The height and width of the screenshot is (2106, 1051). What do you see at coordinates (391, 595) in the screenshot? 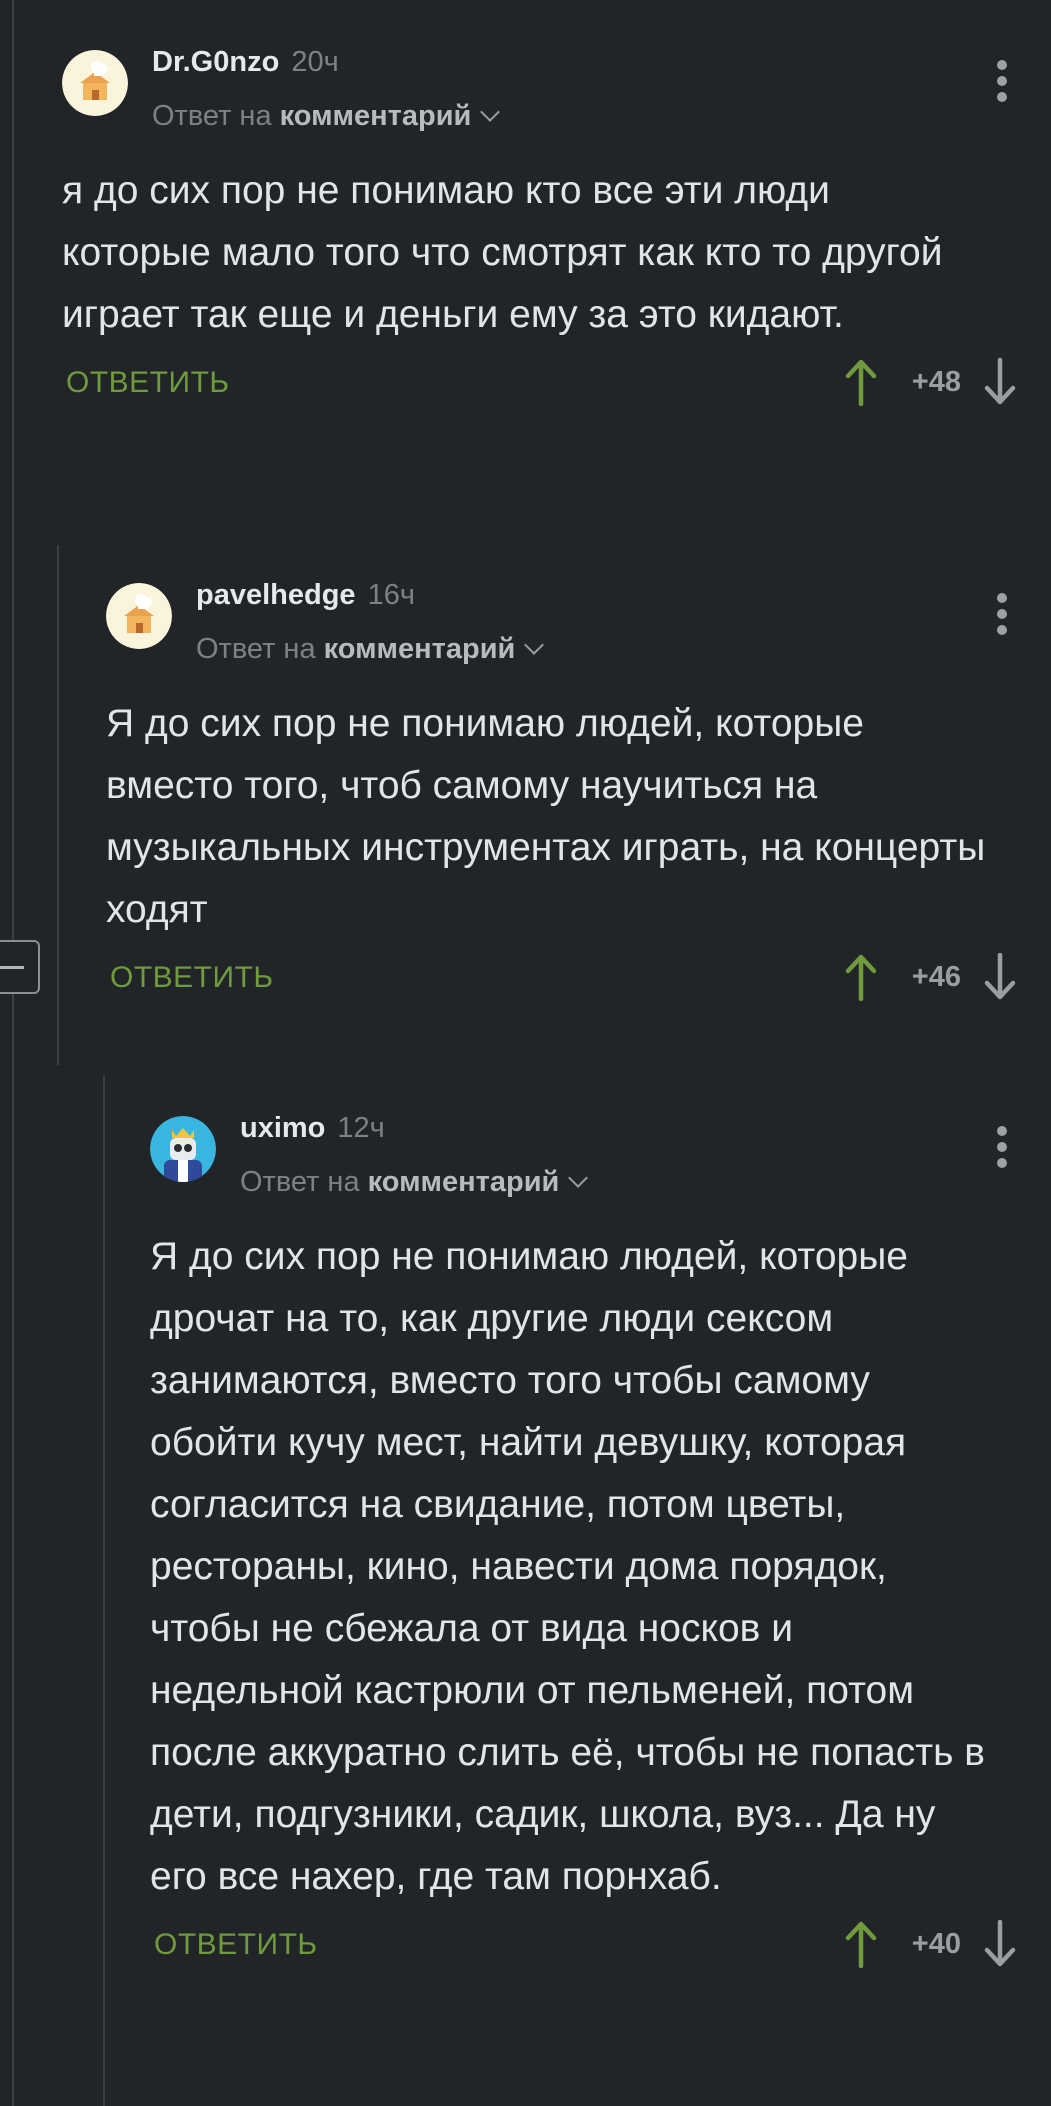
I see `comment-time: 16ч` at bounding box center [391, 595].